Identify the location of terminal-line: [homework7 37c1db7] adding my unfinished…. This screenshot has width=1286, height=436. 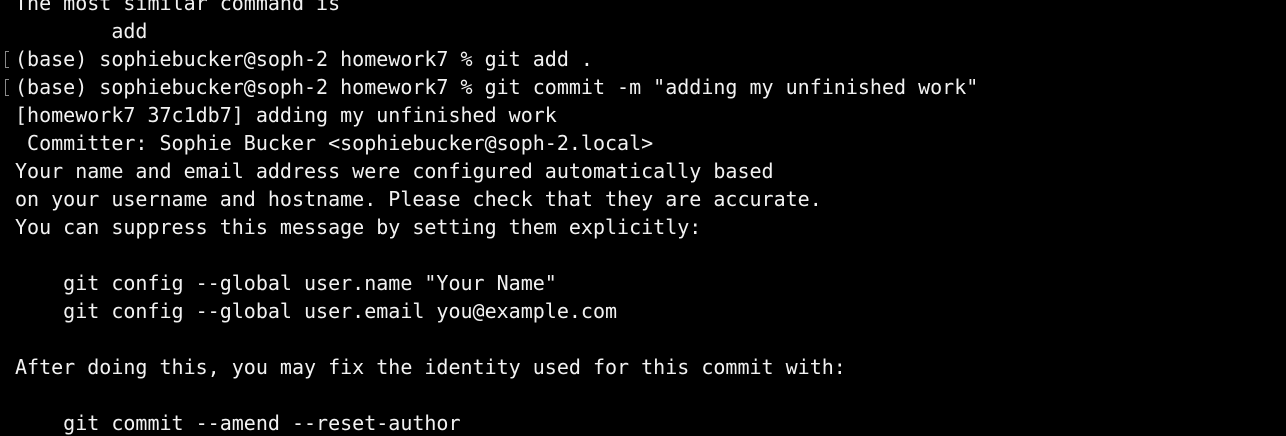
(496, 115).